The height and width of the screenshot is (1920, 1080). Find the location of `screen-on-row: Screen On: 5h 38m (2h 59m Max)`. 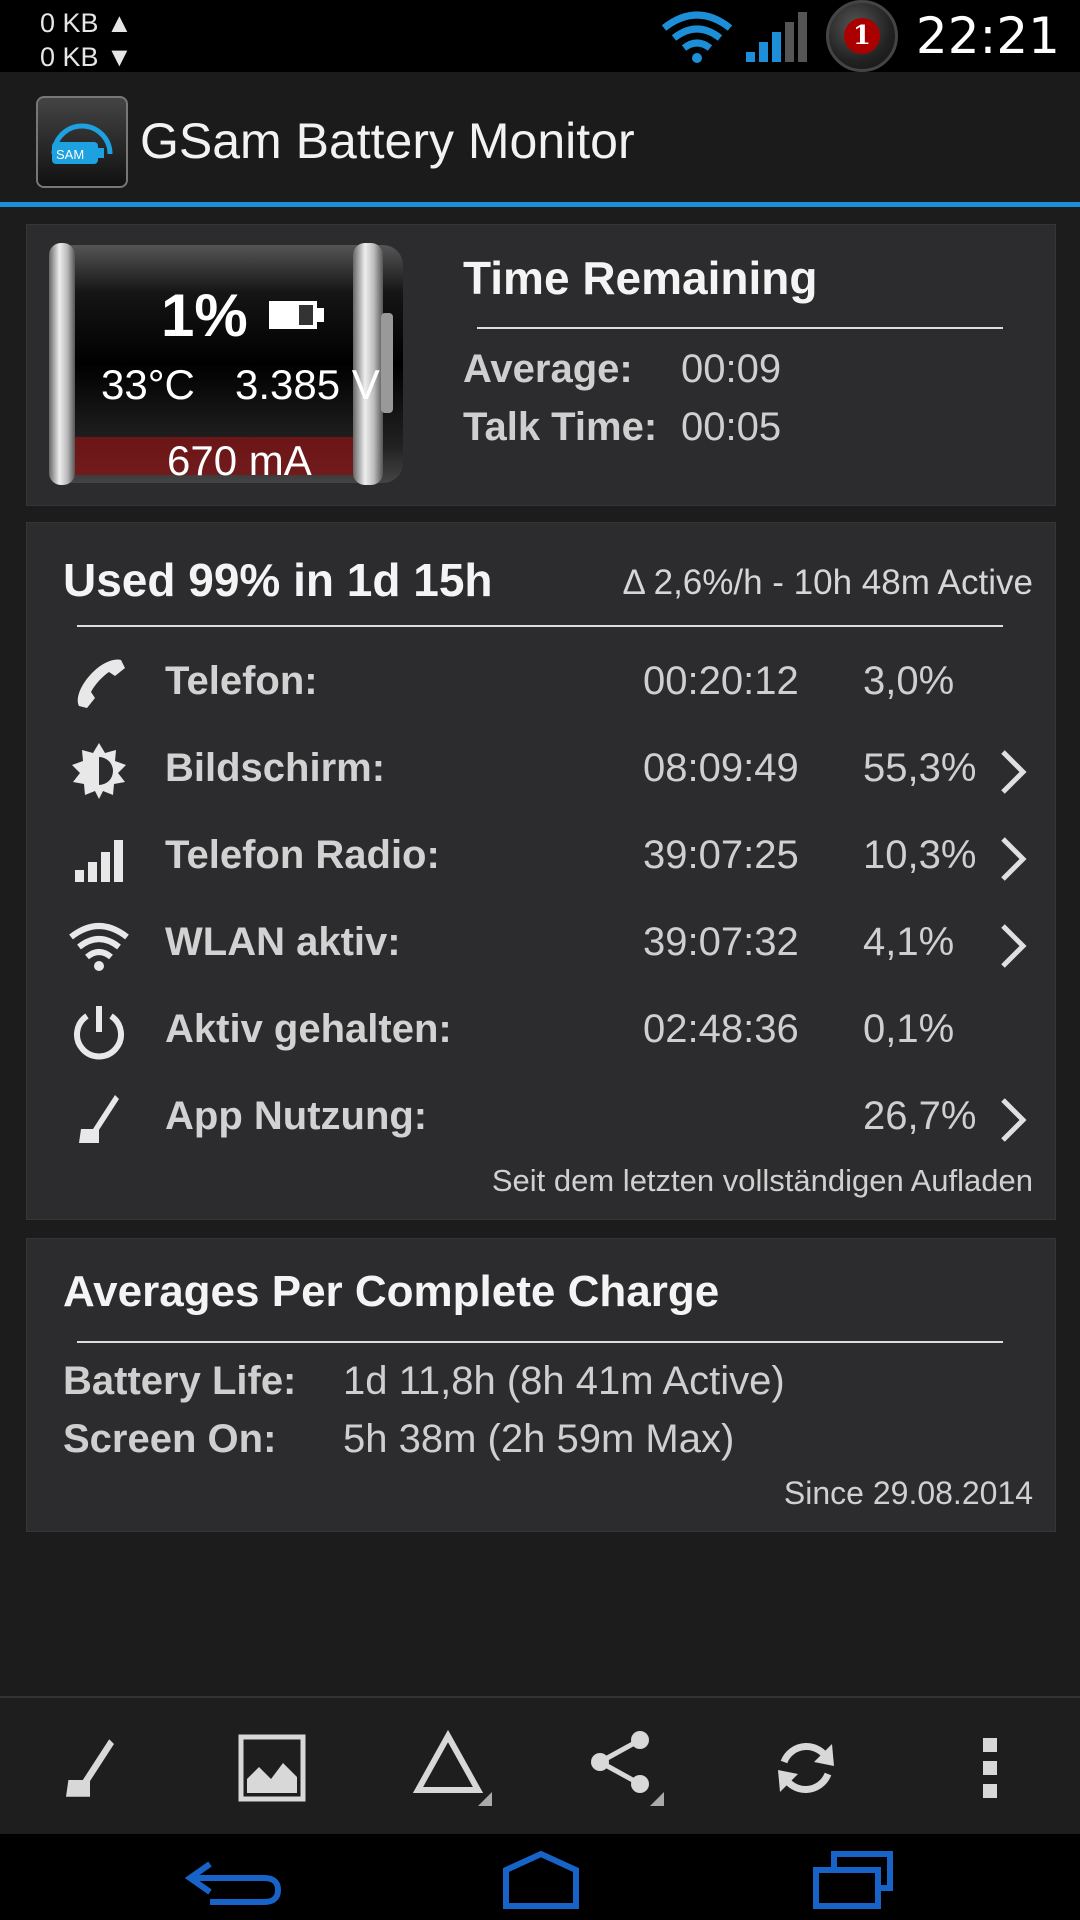

screen-on-row: Screen On: 5h 38m (2h 59m Max) is located at coordinates (398, 1439).